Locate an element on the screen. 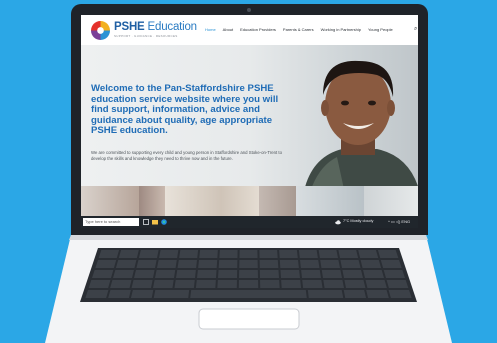  nav-education-providers: Education Providers is located at coordinates (258, 29).